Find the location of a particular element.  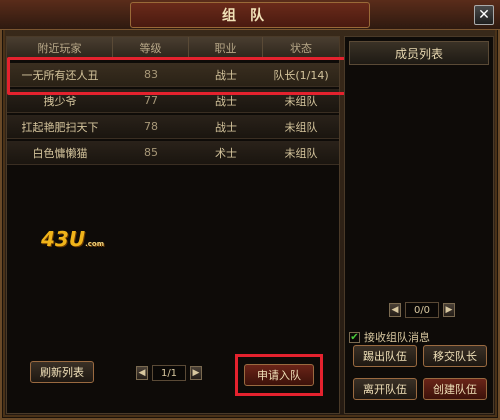

kick-member-button: 踢出队伍 is located at coordinates (385, 356).